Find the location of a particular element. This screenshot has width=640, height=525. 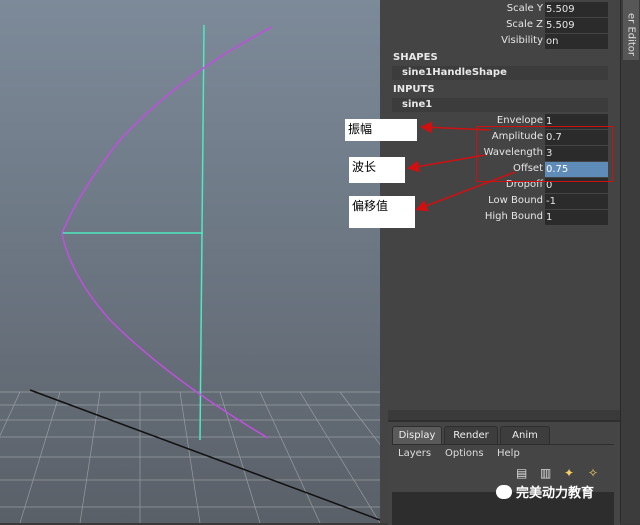

watermark: 完美动力教育 is located at coordinates (545, 491).